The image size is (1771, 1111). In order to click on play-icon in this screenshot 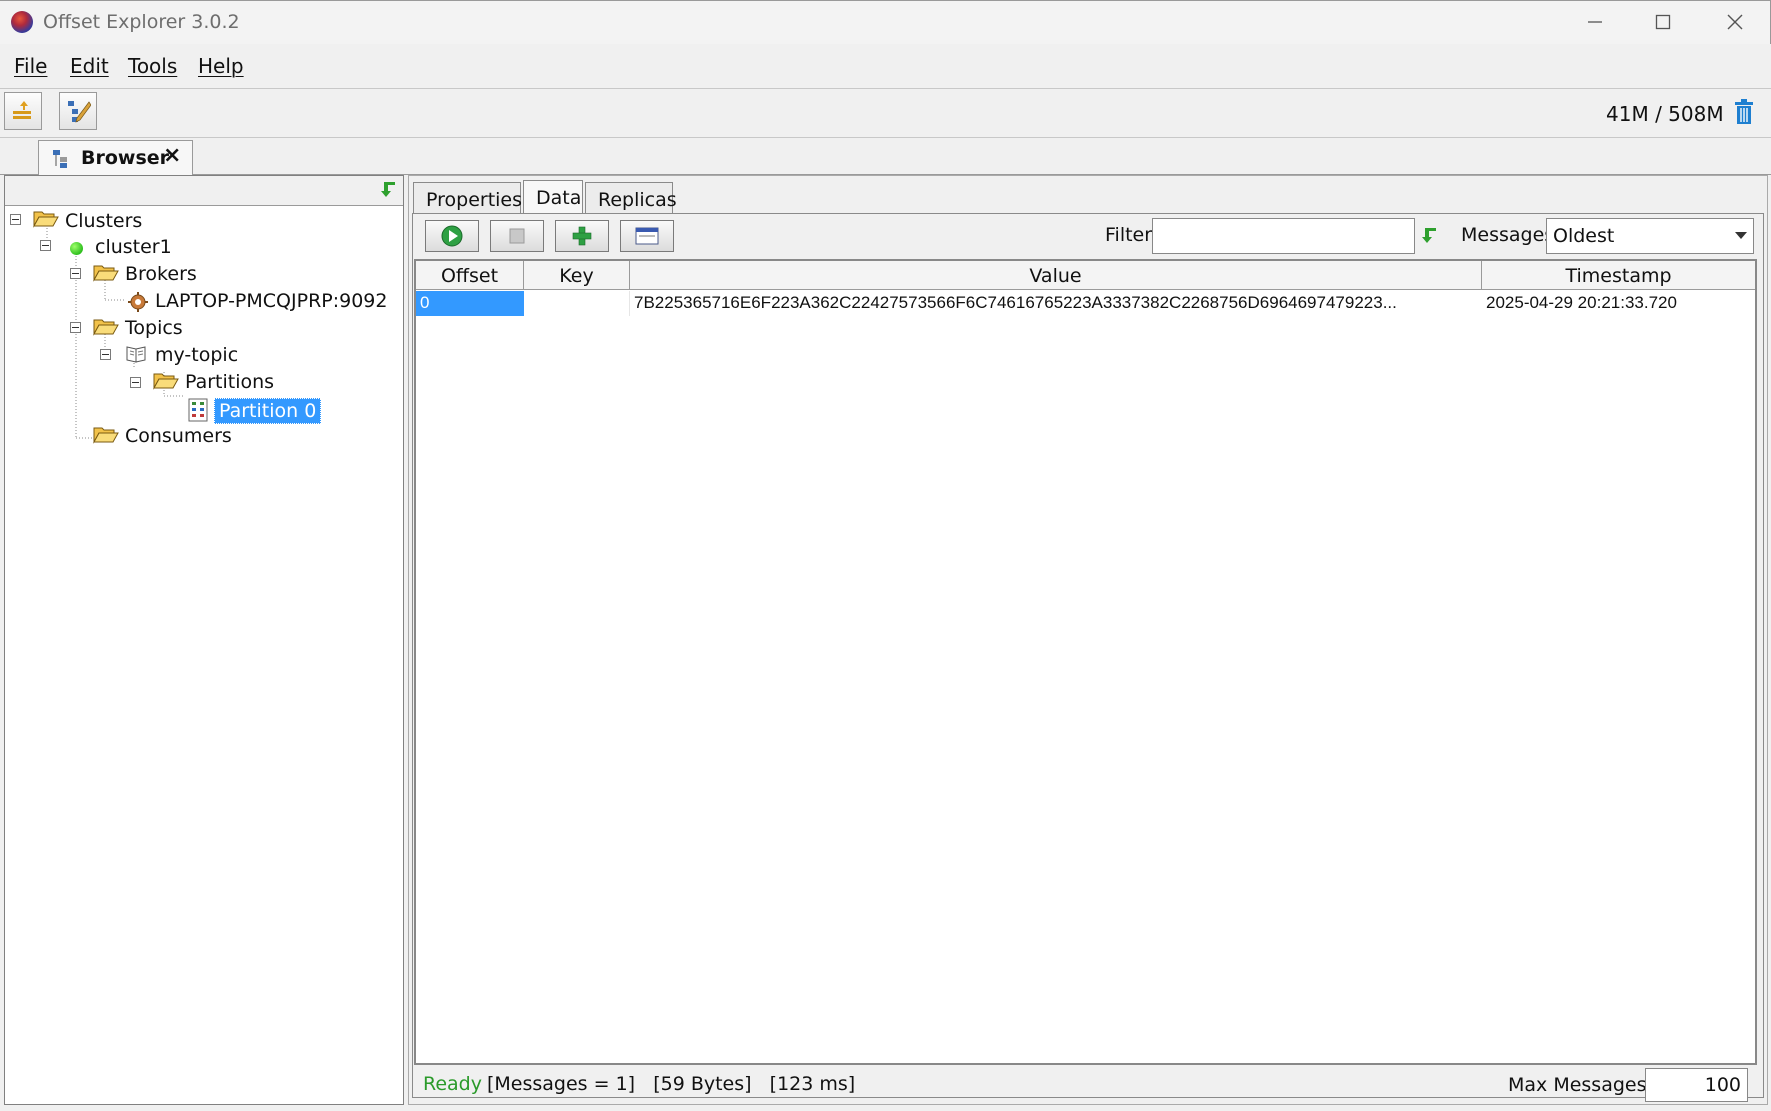, I will do `click(452, 236)`.